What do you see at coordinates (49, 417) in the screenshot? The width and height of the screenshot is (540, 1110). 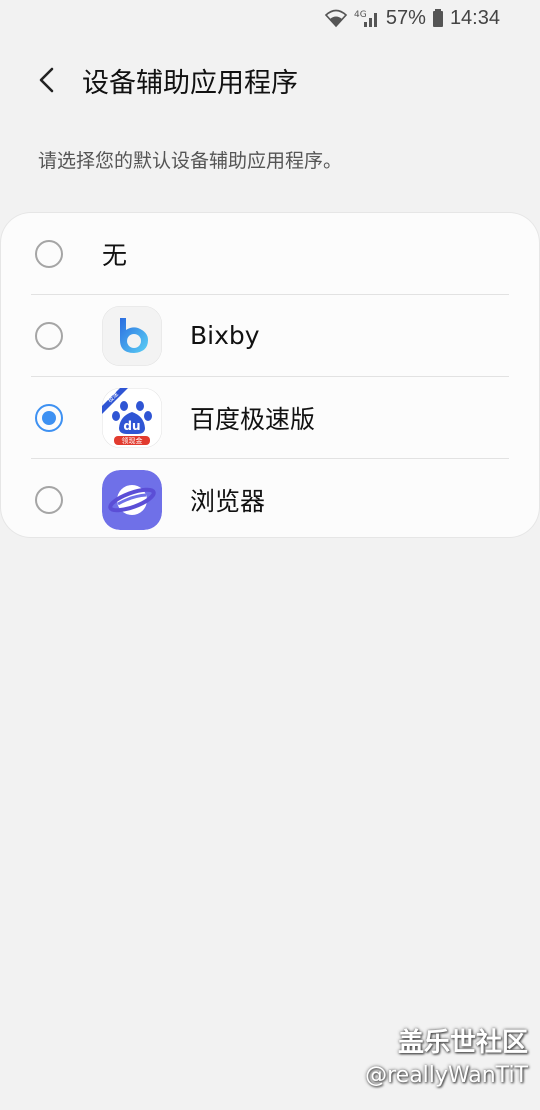 I see `radio-button-selected` at bounding box center [49, 417].